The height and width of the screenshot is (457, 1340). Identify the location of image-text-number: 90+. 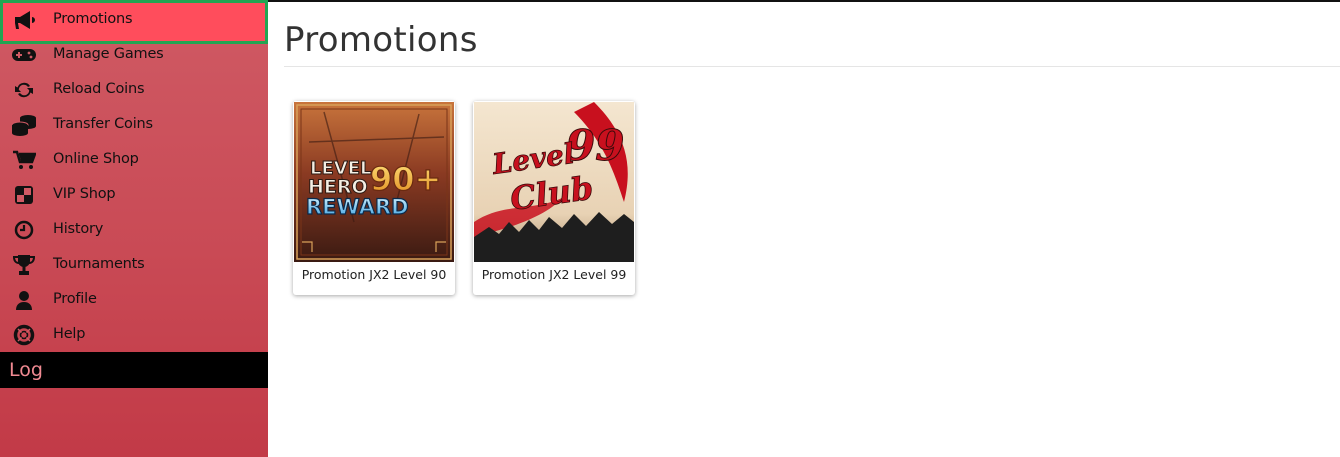
(405, 179).